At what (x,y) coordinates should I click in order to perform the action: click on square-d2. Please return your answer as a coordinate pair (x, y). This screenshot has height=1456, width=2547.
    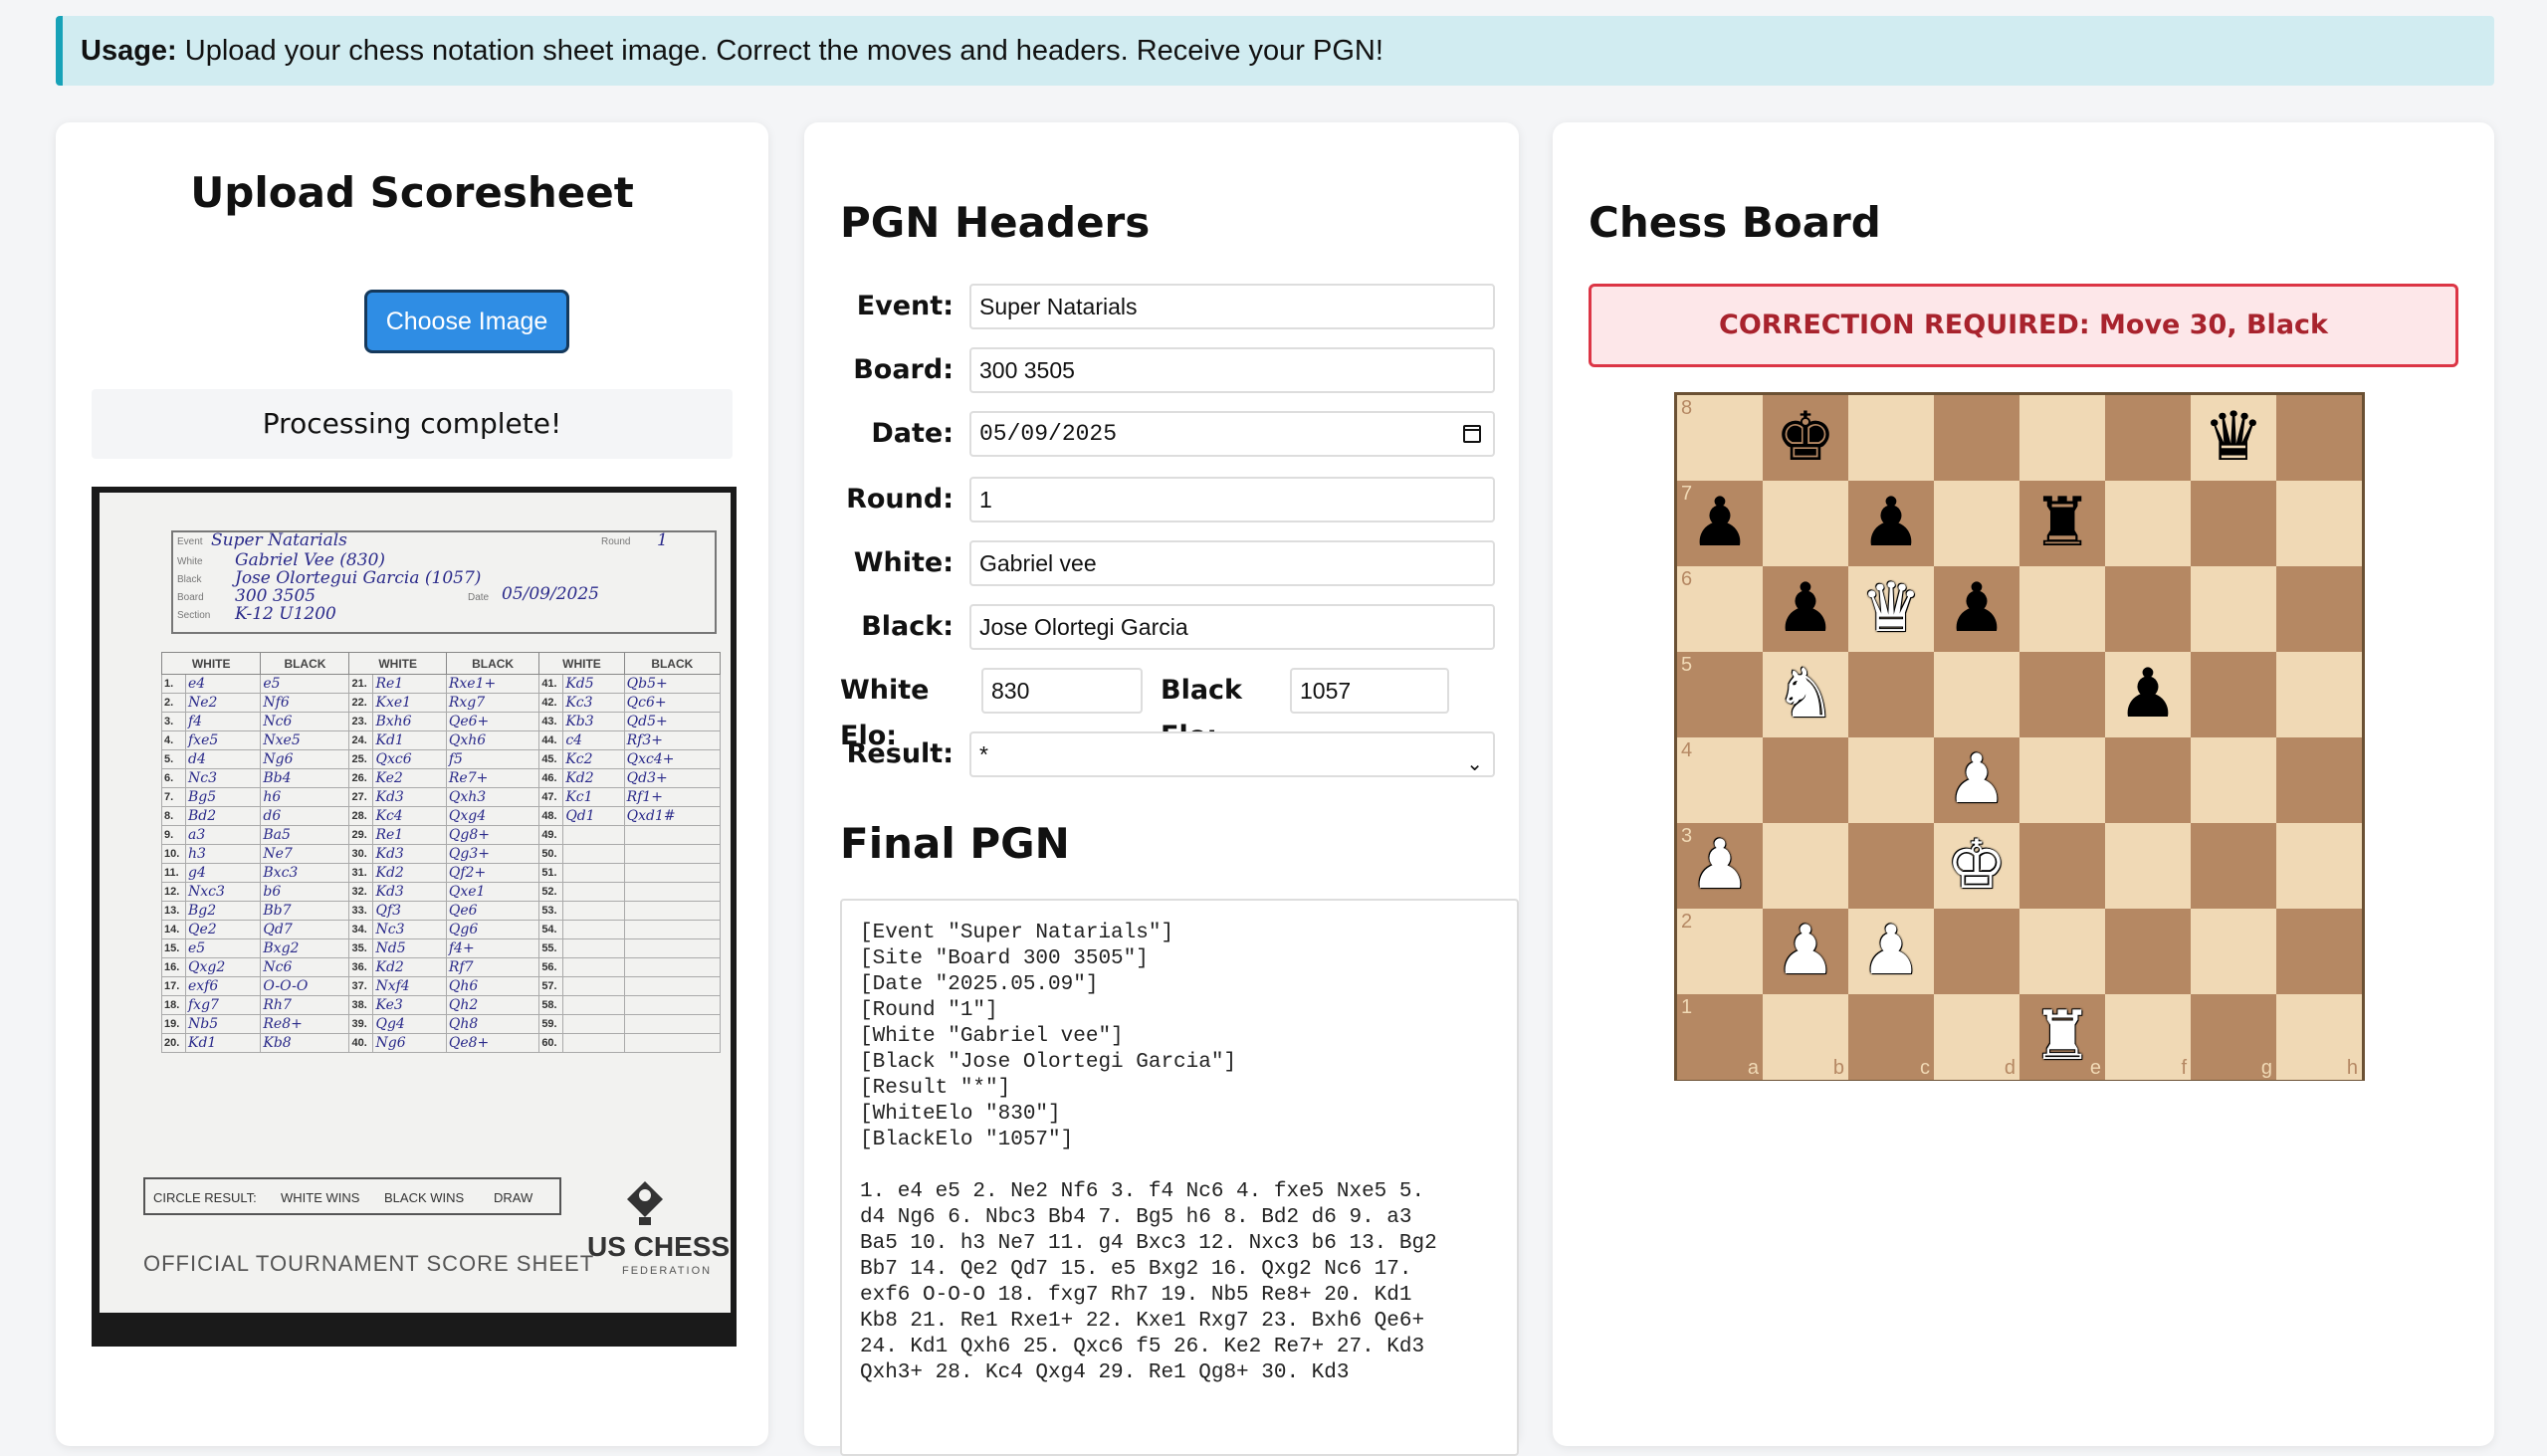
    Looking at the image, I should click on (1976, 951).